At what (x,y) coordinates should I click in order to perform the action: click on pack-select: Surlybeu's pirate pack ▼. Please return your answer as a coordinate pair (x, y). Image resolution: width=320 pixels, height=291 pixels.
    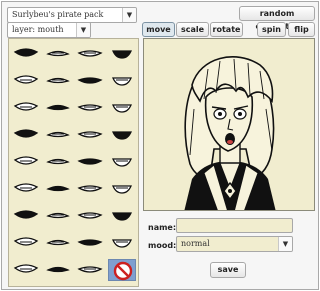
    Looking at the image, I should click on (72, 15).